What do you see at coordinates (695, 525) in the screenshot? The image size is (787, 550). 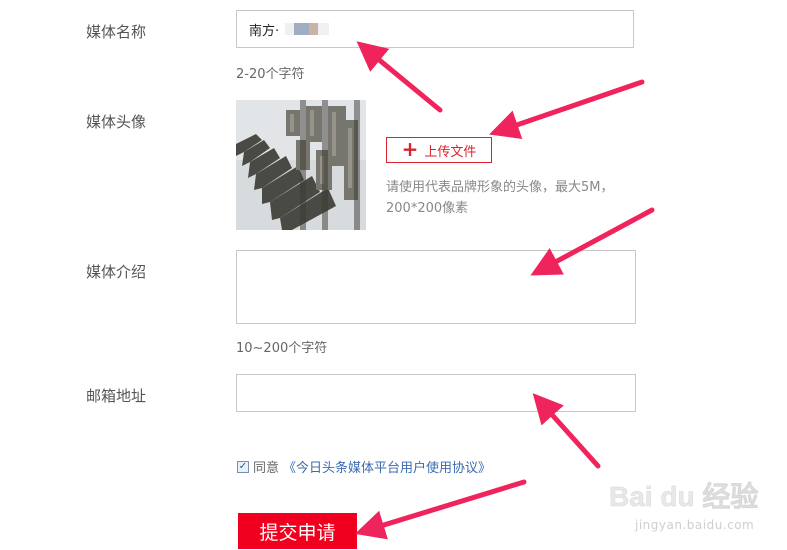 I see `watermark-url: jingyan.baidu.com` at bounding box center [695, 525].